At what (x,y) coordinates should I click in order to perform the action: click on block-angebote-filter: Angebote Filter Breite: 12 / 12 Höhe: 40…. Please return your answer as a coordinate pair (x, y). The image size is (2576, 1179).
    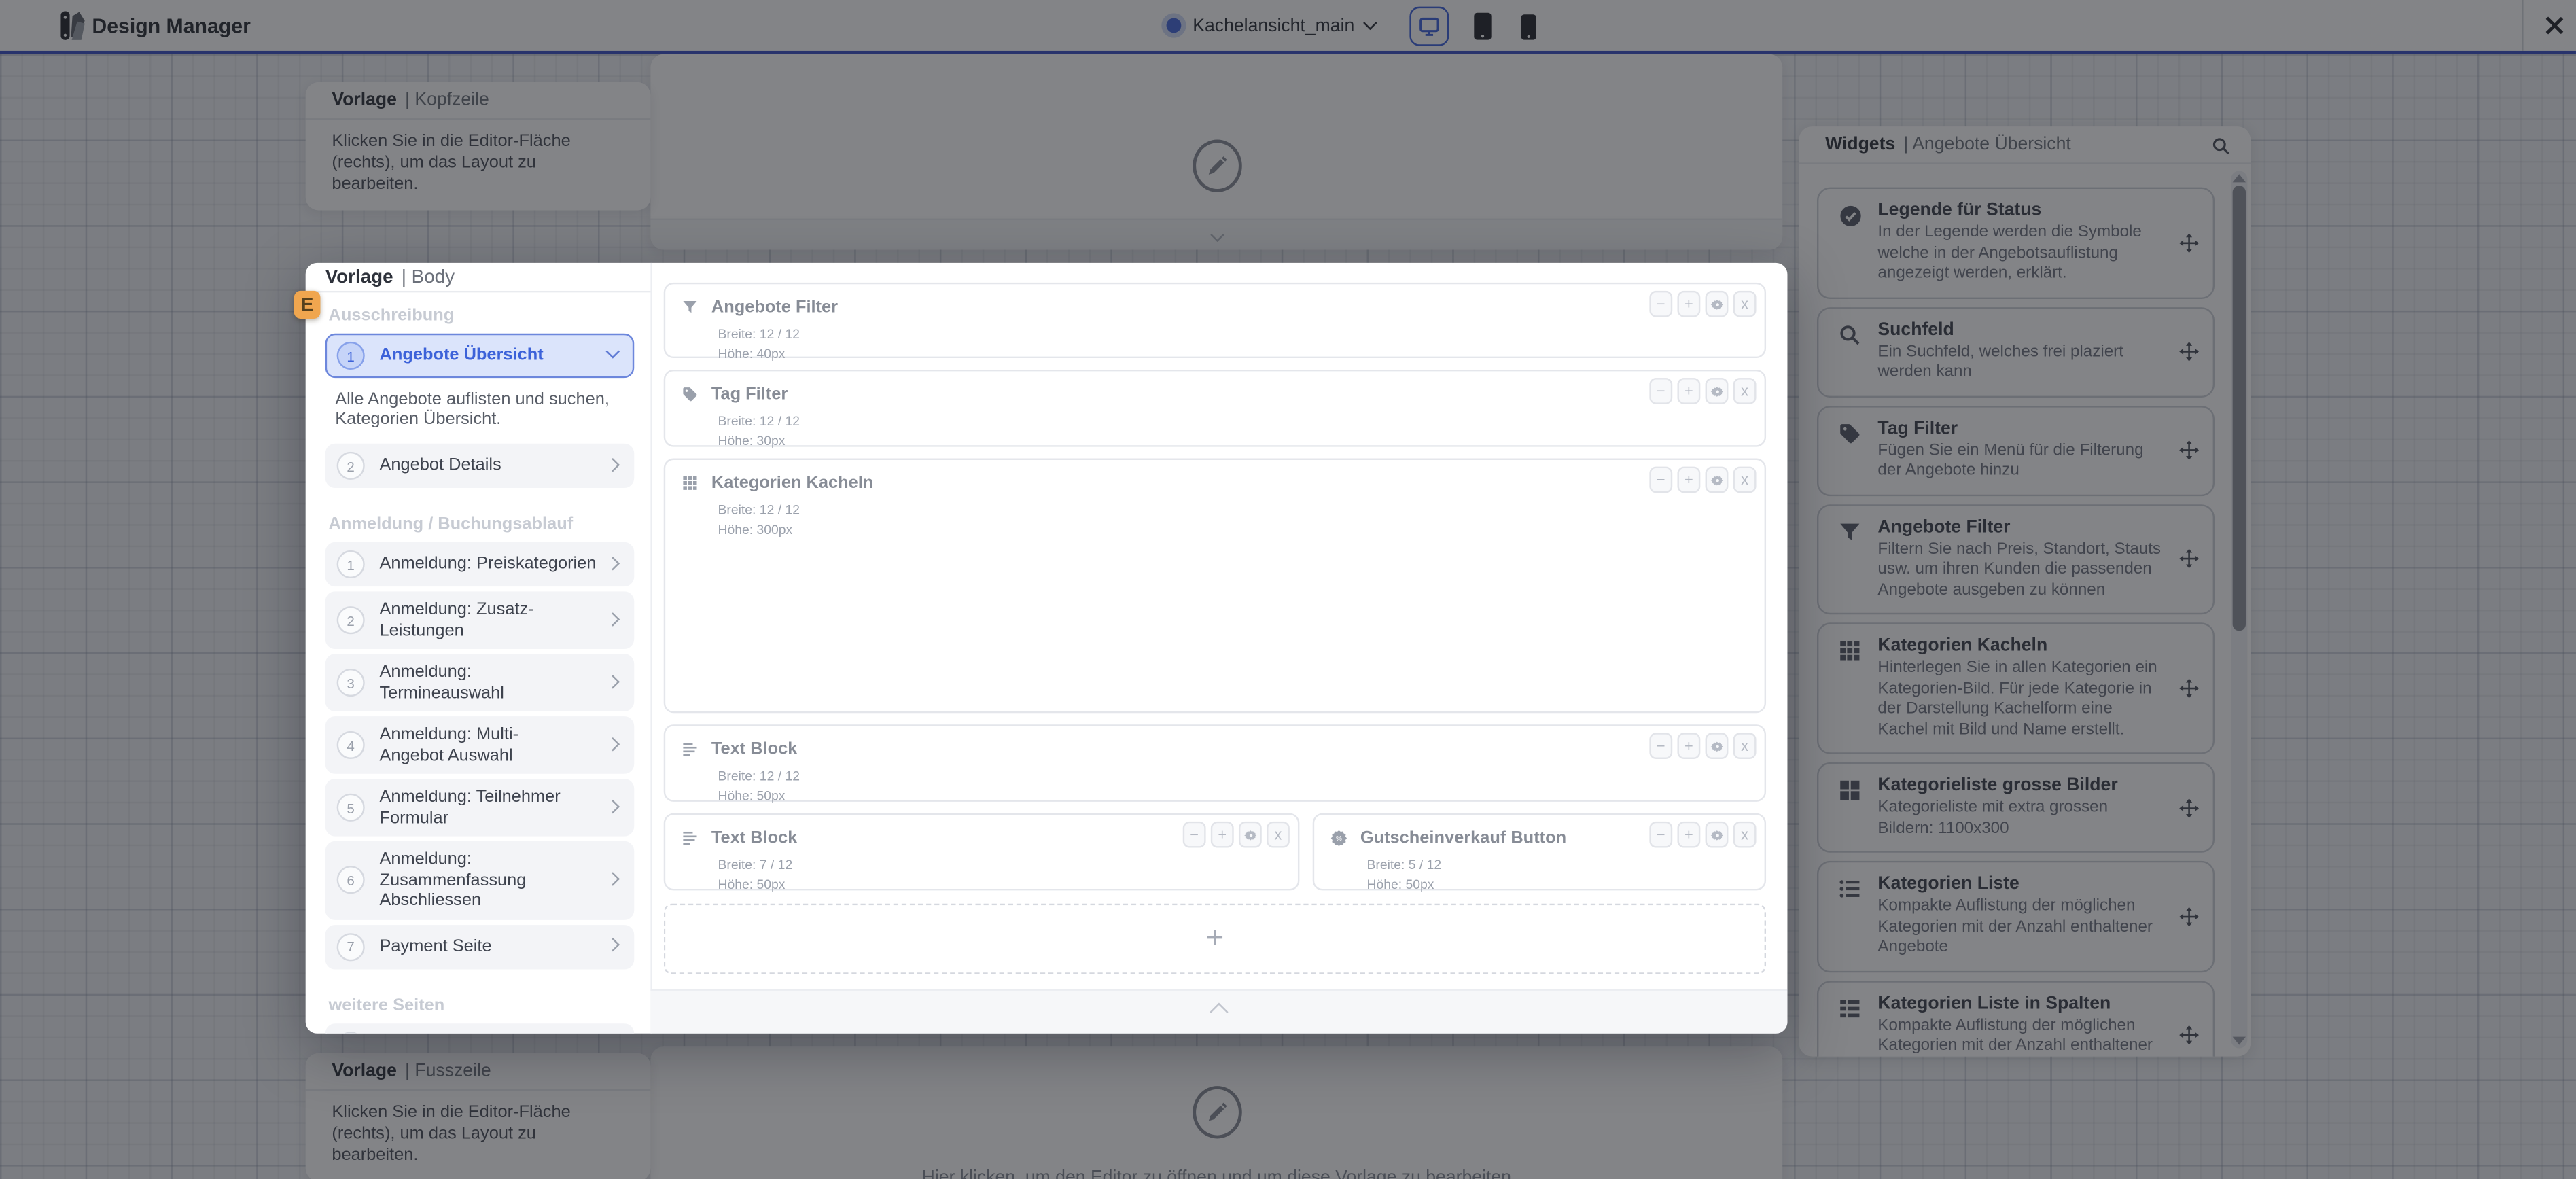
    Looking at the image, I should click on (1215, 322).